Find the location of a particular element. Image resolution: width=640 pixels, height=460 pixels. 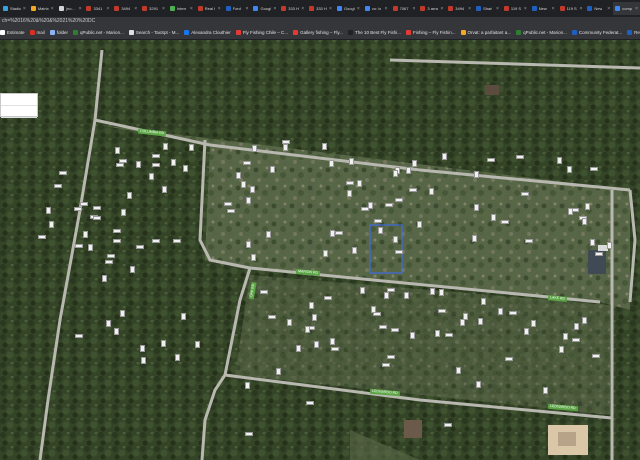

bookmark-item: mail is located at coordinates (37, 32).